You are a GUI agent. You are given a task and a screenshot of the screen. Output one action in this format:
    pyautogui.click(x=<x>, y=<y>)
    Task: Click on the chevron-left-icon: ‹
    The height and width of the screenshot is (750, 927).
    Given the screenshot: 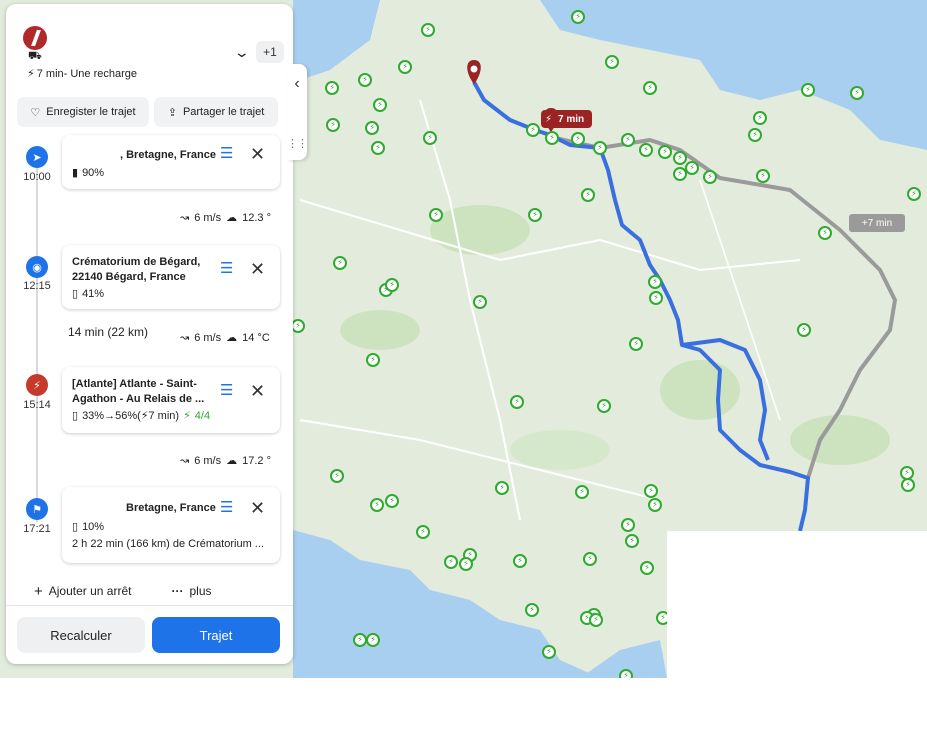 What is the action you would take?
    pyautogui.click(x=296, y=84)
    